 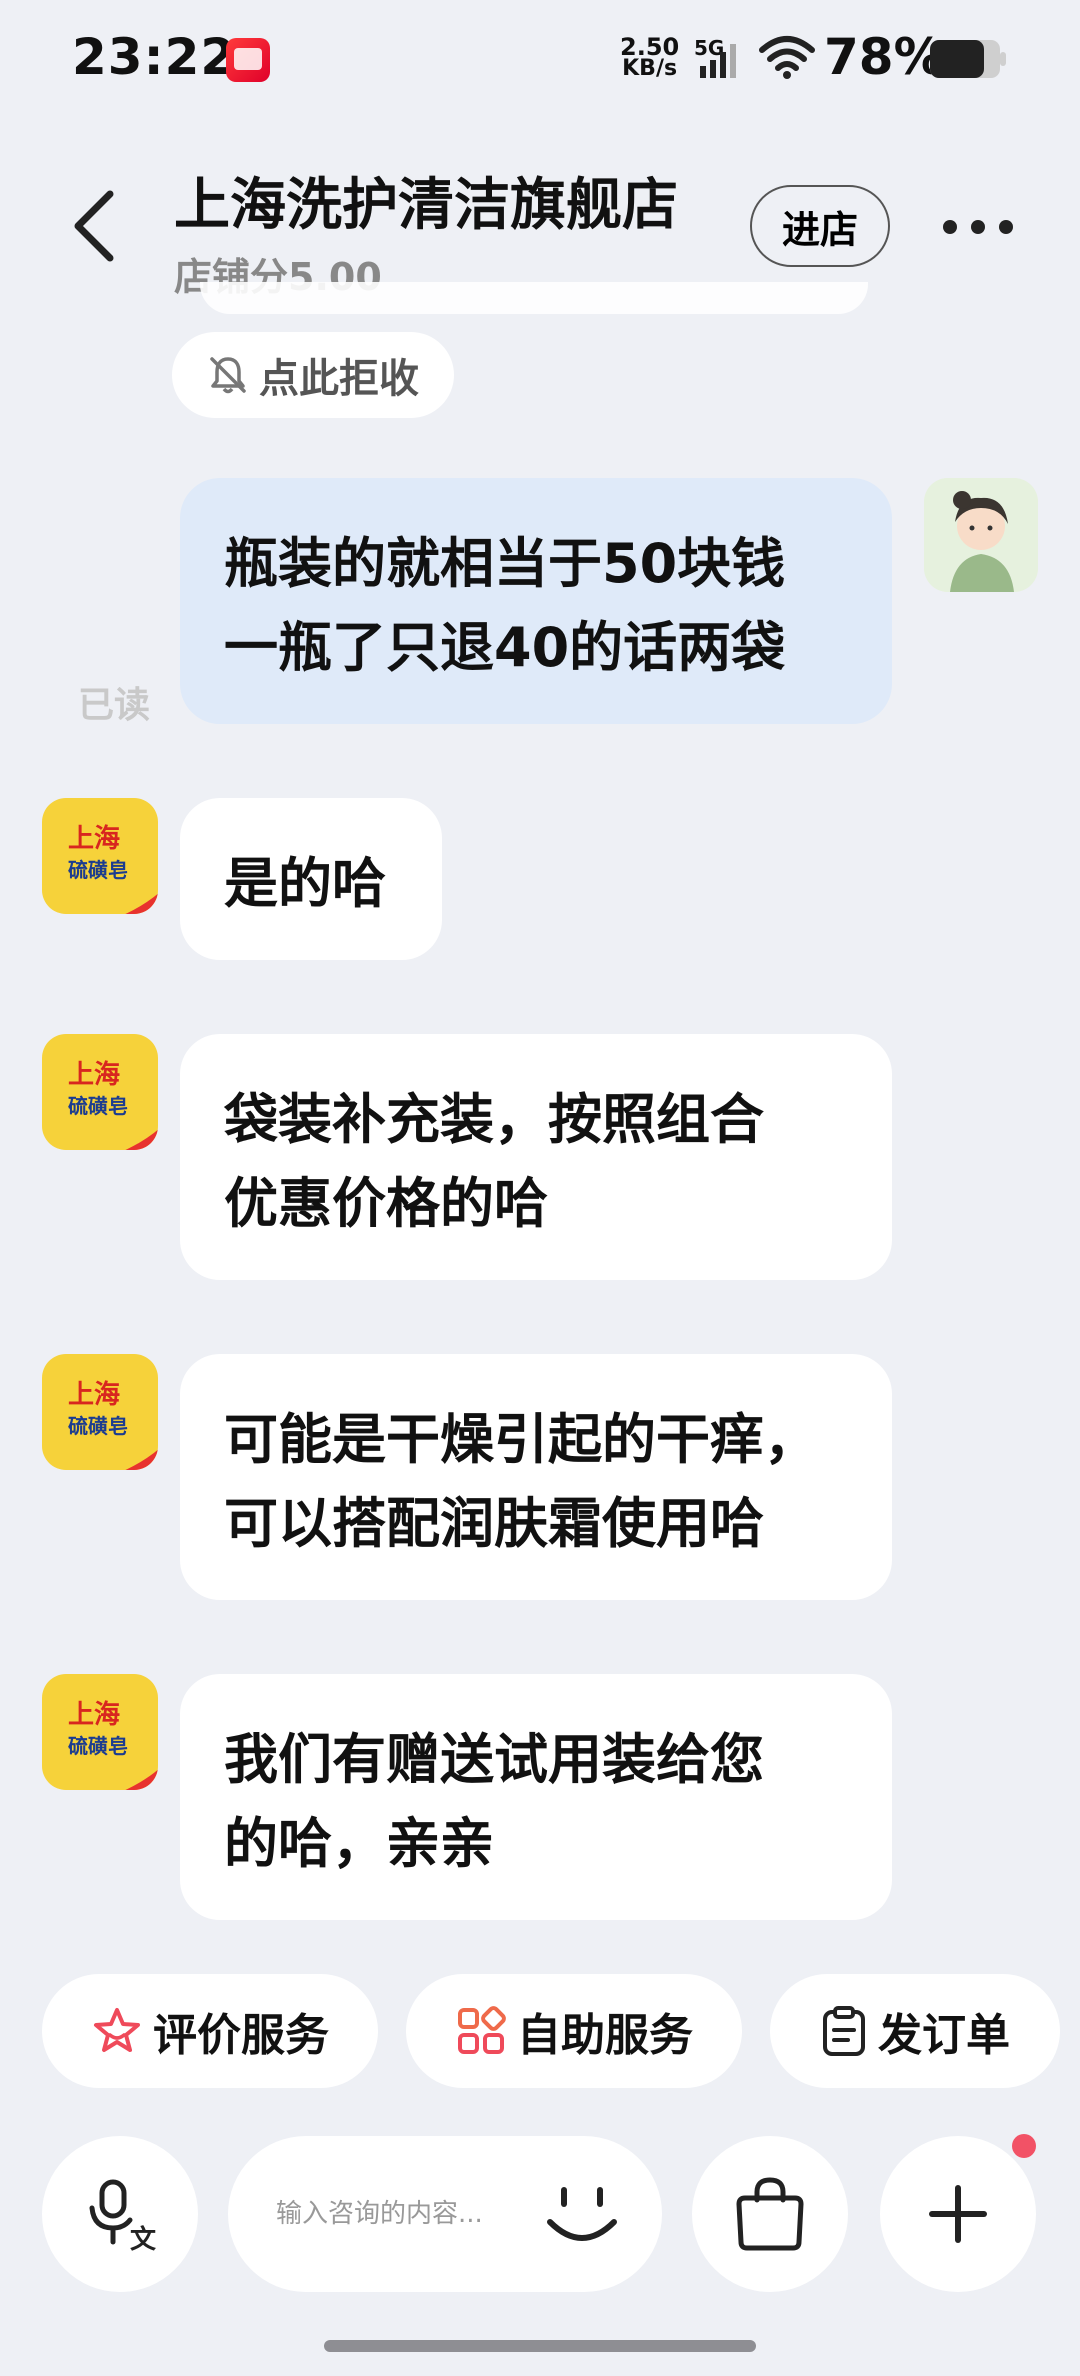 What do you see at coordinates (1024, 2146) in the screenshot?
I see `notification-dot` at bounding box center [1024, 2146].